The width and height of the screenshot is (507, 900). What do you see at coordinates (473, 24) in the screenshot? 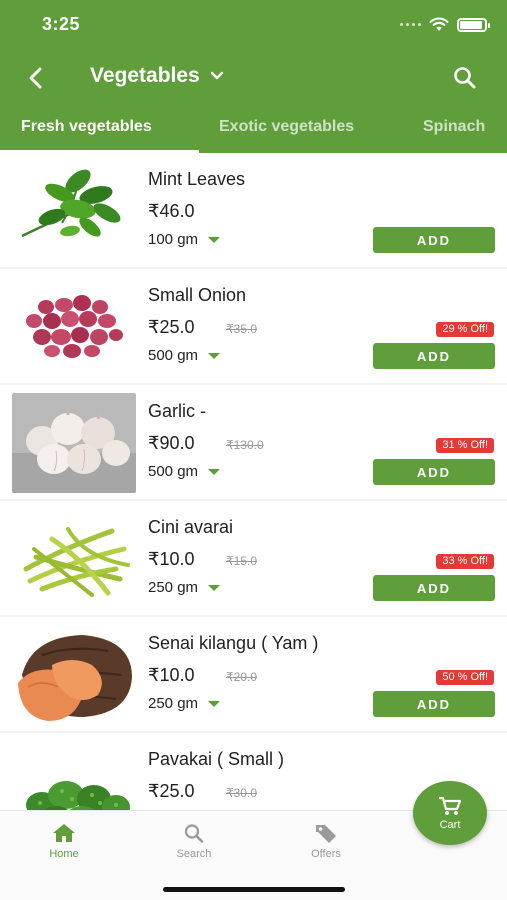
I see `battery-icon` at bounding box center [473, 24].